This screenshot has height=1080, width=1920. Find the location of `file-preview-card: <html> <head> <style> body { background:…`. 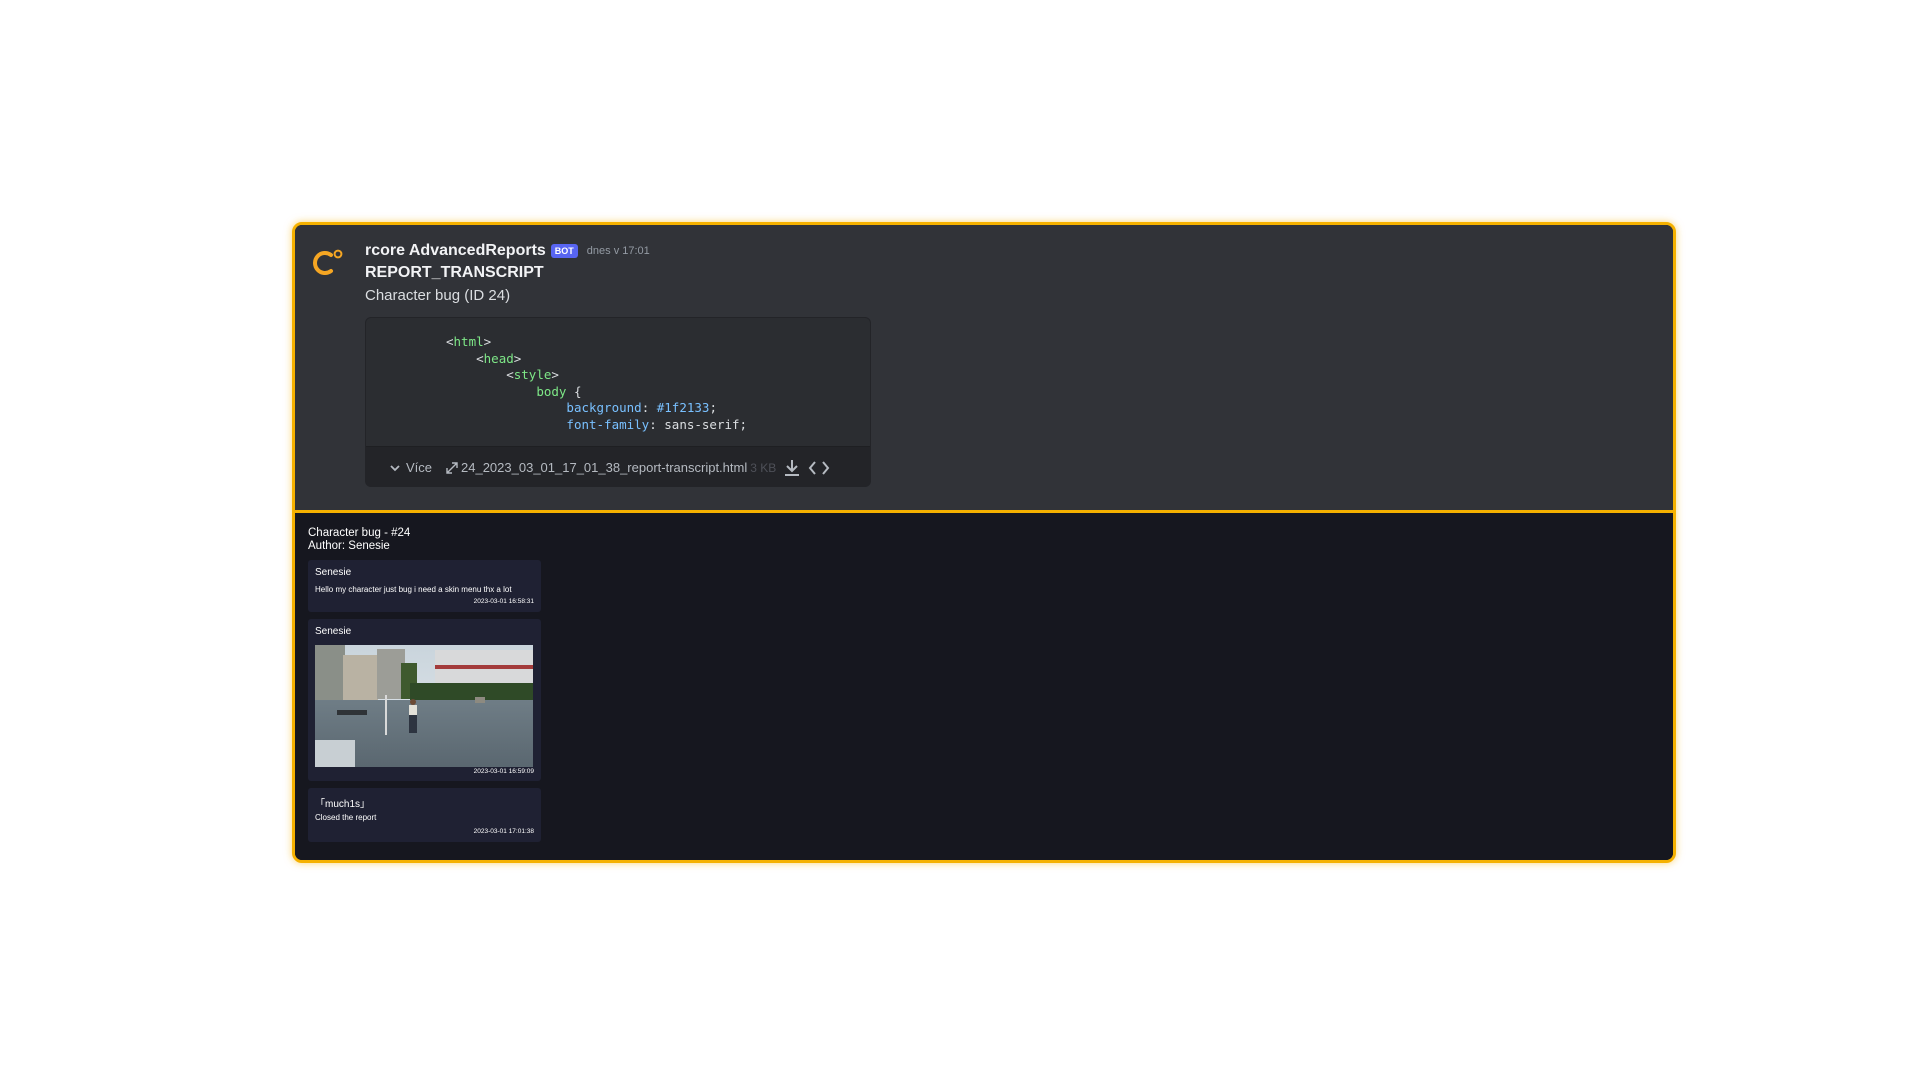

file-preview-card: <html> <head> <style> body { background:… is located at coordinates (618, 402).